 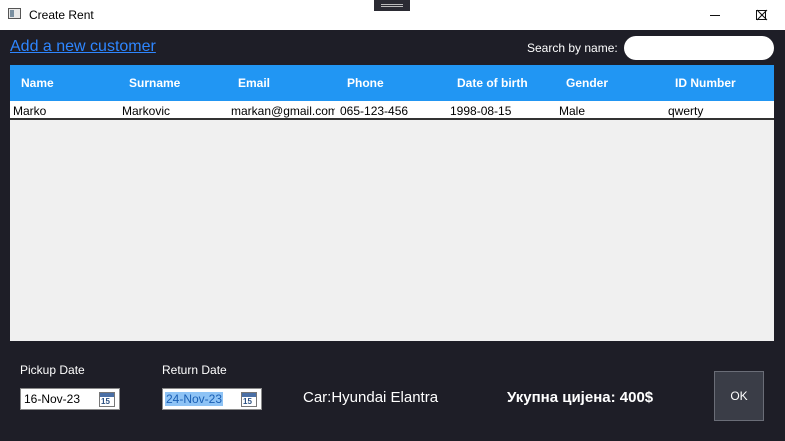 I want to click on pickup-date-value: 16-Nov-23, so click(x=52, y=399).